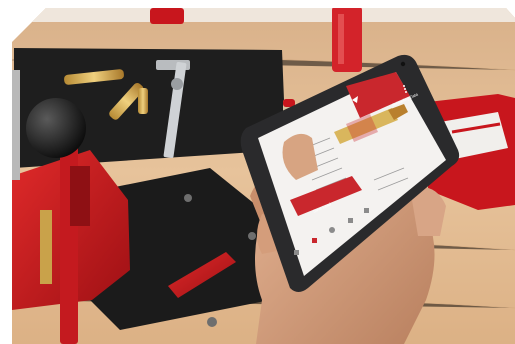 This screenshot has height=344, width=515. Describe the element at coordinates (314, 240) in the screenshot. I see `tab-edit-icon` at that location.